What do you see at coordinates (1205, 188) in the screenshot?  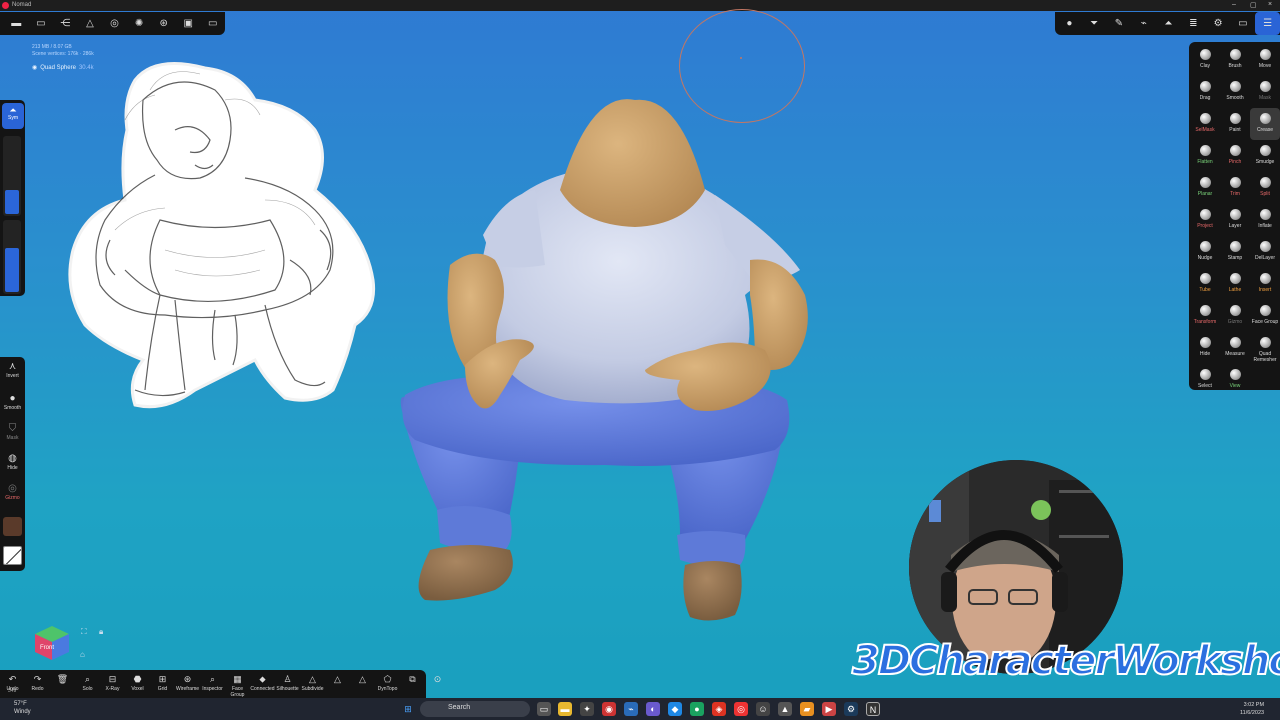 I see `tool-planar: Planar` at bounding box center [1205, 188].